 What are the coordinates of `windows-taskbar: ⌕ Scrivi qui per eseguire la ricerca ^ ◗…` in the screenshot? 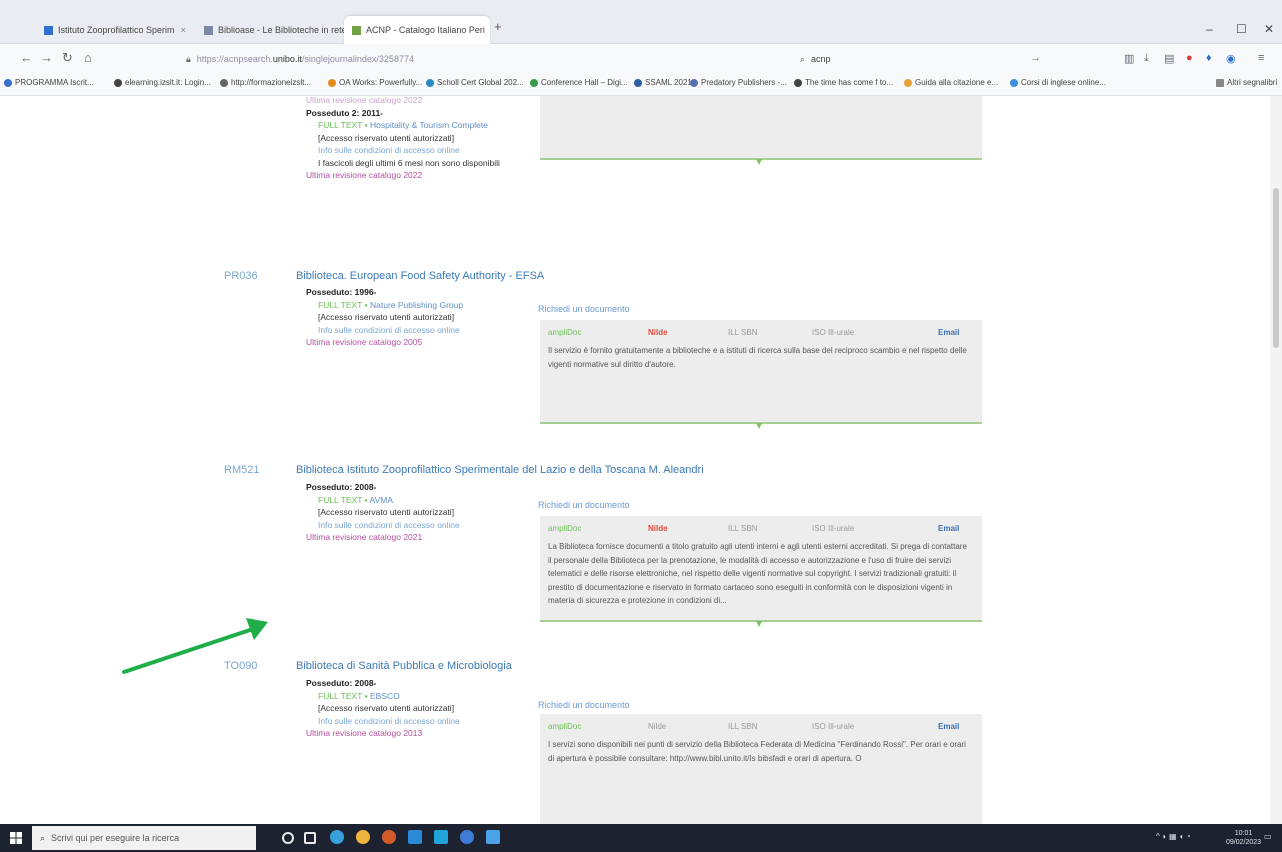 It's located at (641, 838).